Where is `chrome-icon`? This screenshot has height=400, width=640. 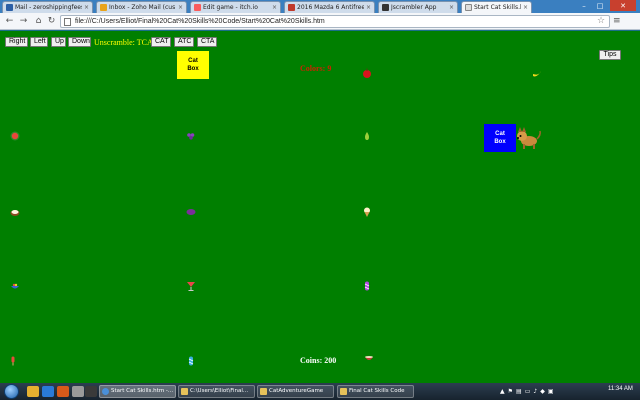
chrome-icon is located at coordinates (105, 391).